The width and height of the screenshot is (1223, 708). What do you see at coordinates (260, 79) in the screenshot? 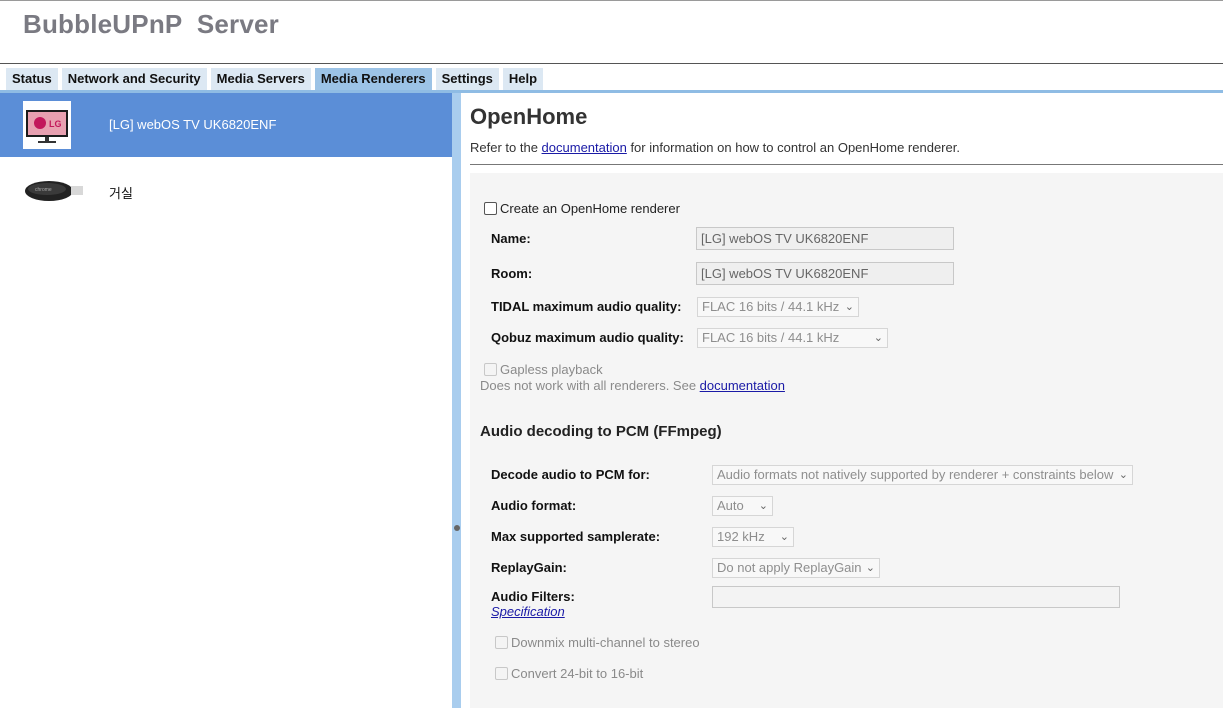
I see `tab-media-servers: Media Servers` at bounding box center [260, 79].